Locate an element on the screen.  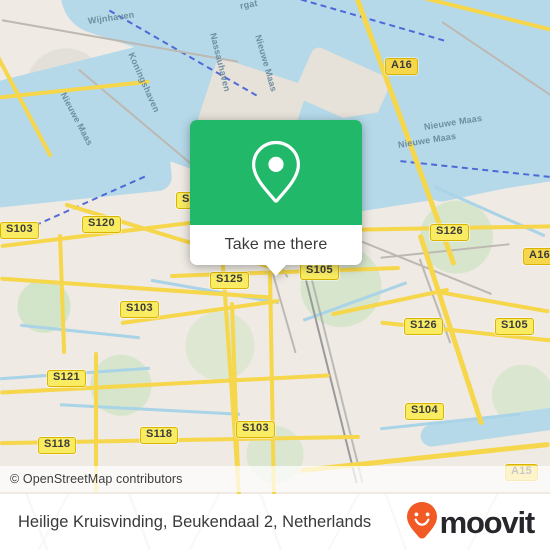
moovit-logo: moovit is located at coordinates (477, 522).